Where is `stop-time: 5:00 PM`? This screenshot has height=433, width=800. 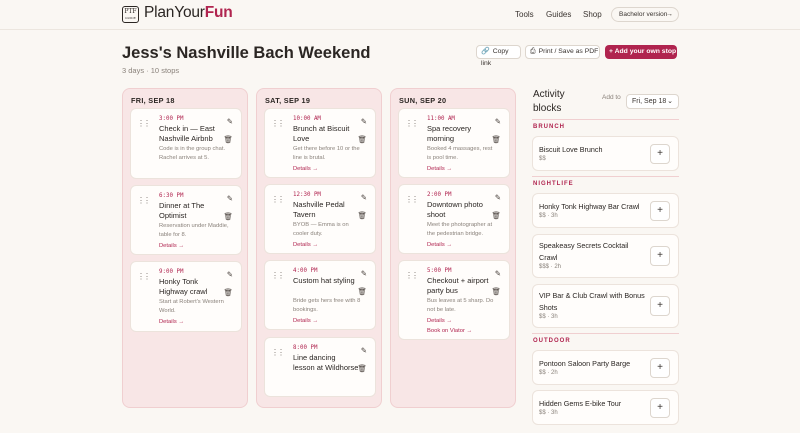 stop-time: 5:00 PM is located at coordinates (439, 271).